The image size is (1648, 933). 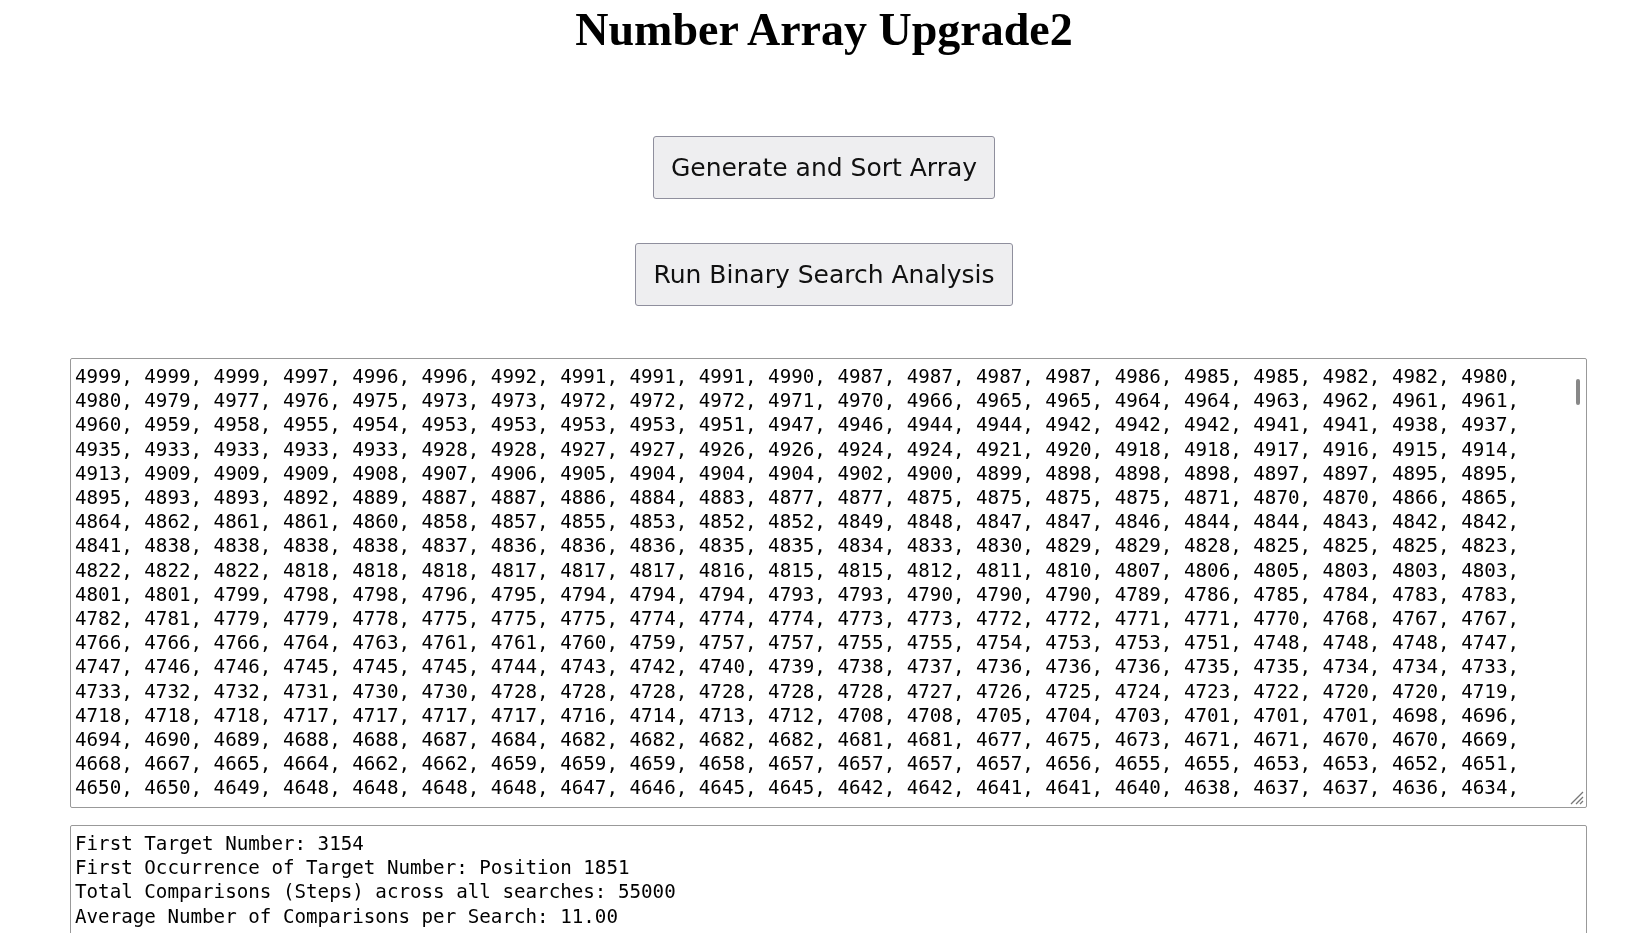 I want to click on array-line: 4801, 4801, 4799, 4798, 4798, 4796, 4795, 4794, 4794, 4794, 4793, 4793, 4790, 4790, 4790, 4789, 4786, 4785, 4784, 4783, 4783,, so click(x=797, y=595).